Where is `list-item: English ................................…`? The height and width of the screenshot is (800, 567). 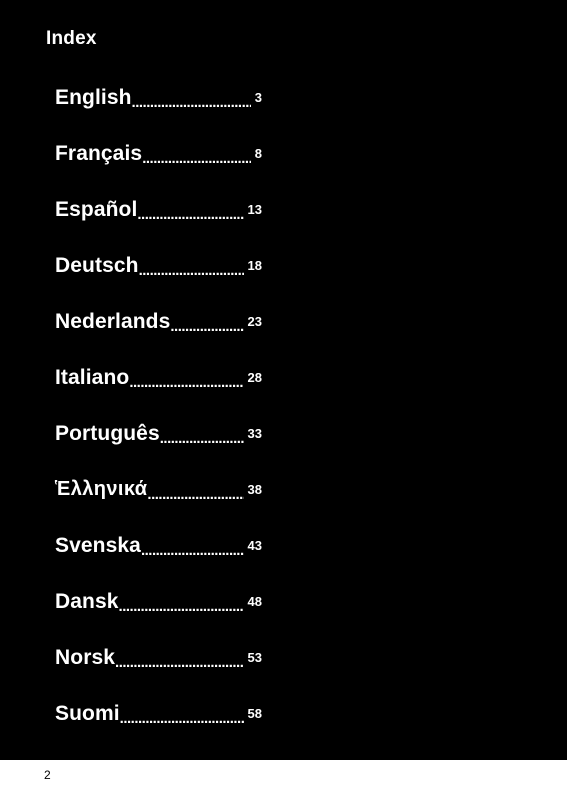
list-item: English ................................… is located at coordinates (159, 97).